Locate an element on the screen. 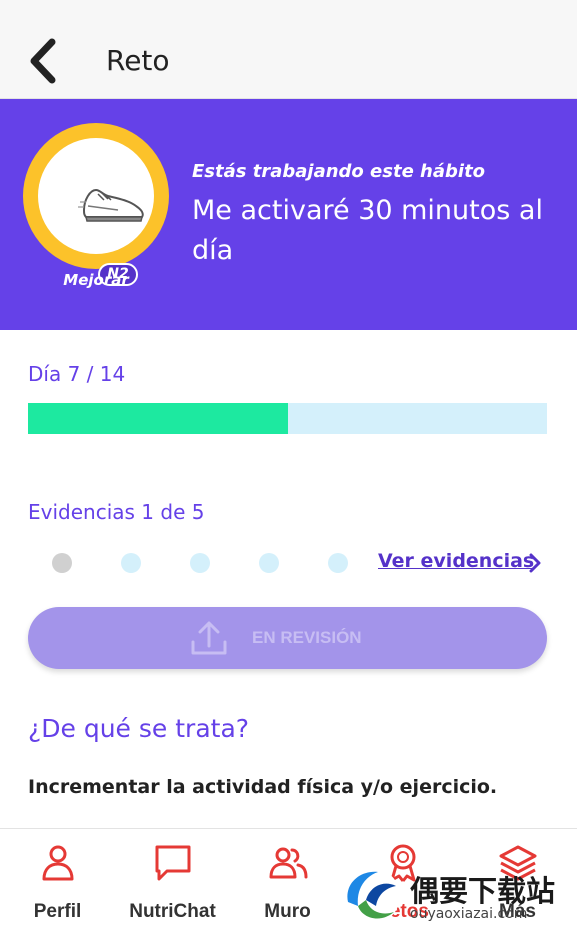 This screenshot has height=929, width=577. nav-item-nutrichat: NutriChat is located at coordinates (172, 879).